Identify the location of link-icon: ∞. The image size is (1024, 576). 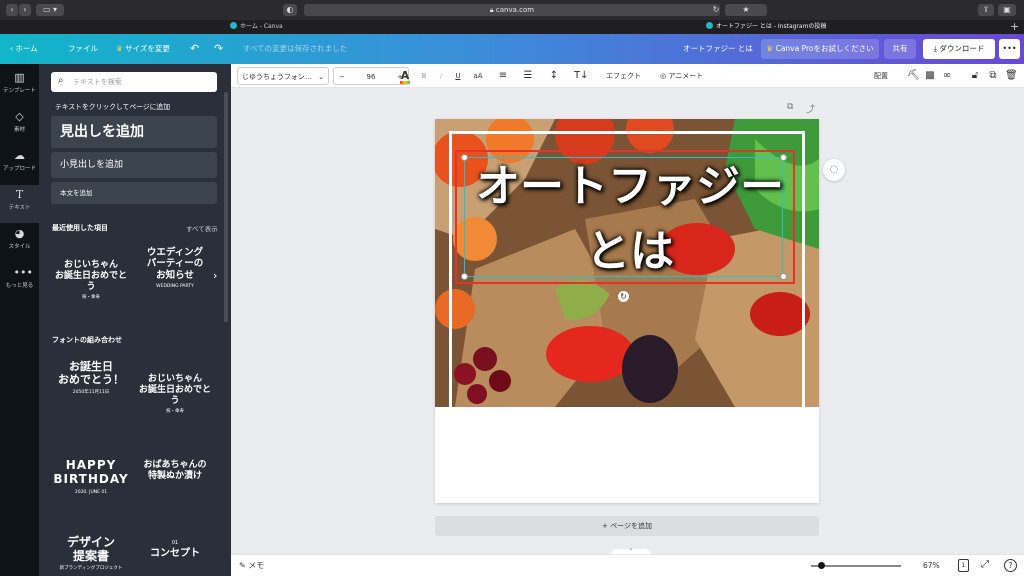
(947, 76).